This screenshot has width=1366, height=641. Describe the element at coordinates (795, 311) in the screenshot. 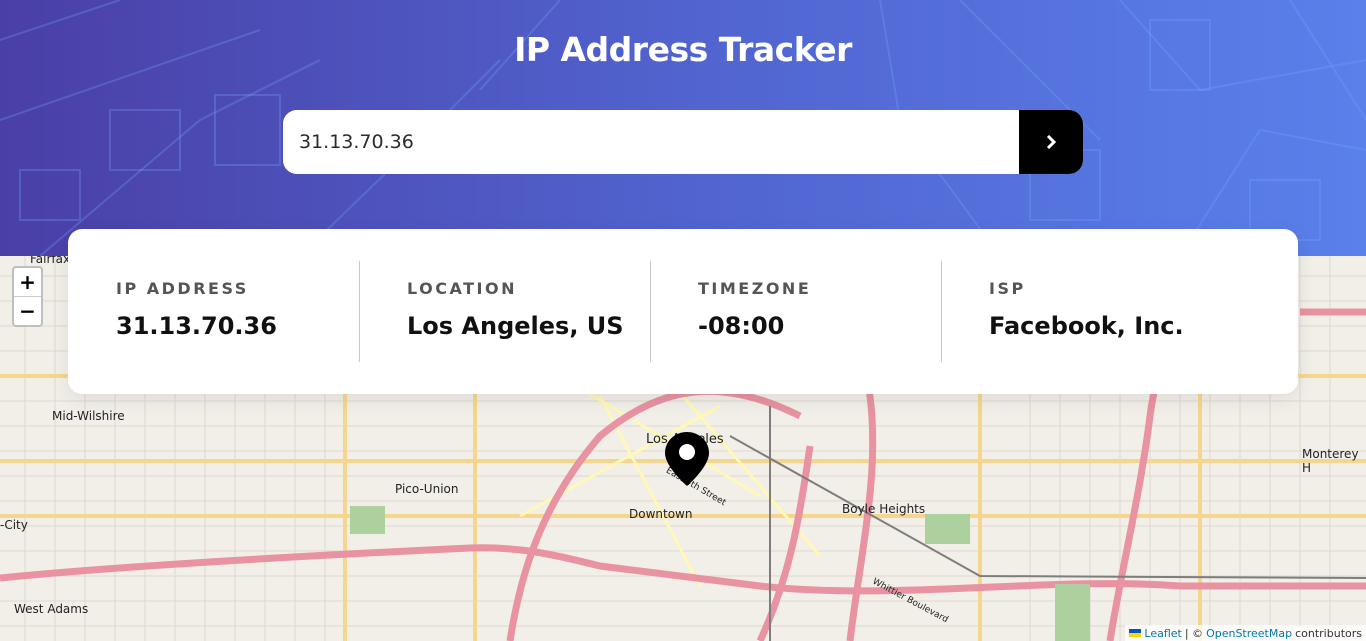

I see `stat-timezone: TIMEZONE -08:00` at that location.